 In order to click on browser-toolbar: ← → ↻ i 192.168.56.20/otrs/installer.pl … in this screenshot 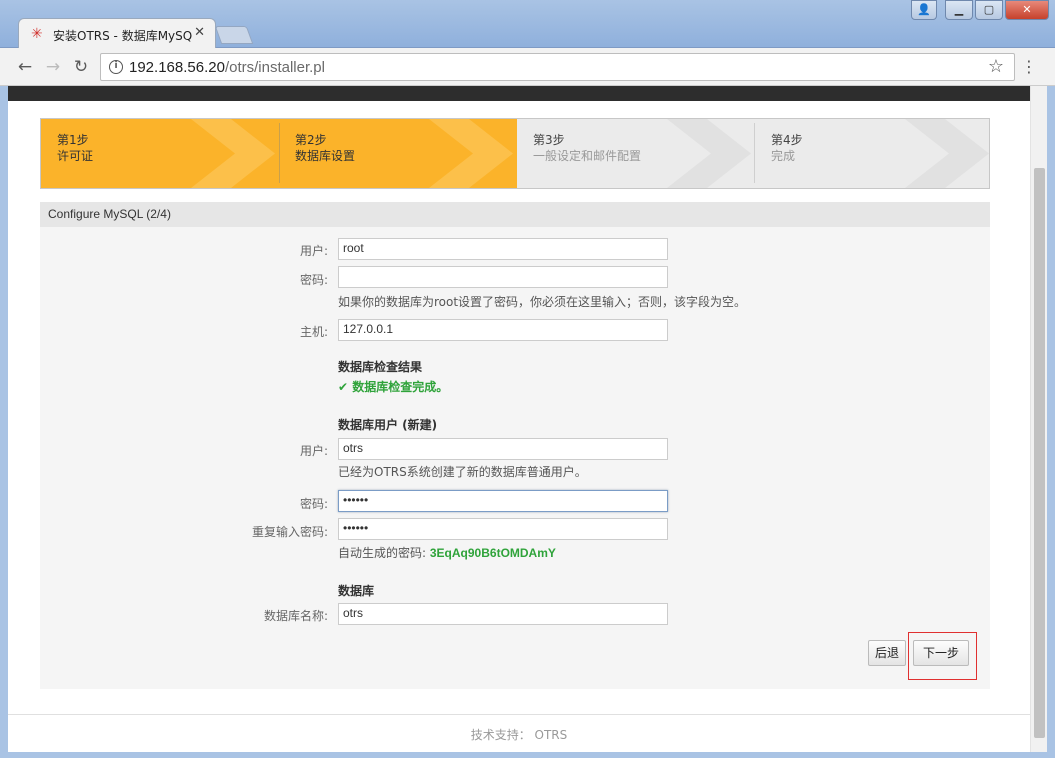, I will do `click(527, 67)`.